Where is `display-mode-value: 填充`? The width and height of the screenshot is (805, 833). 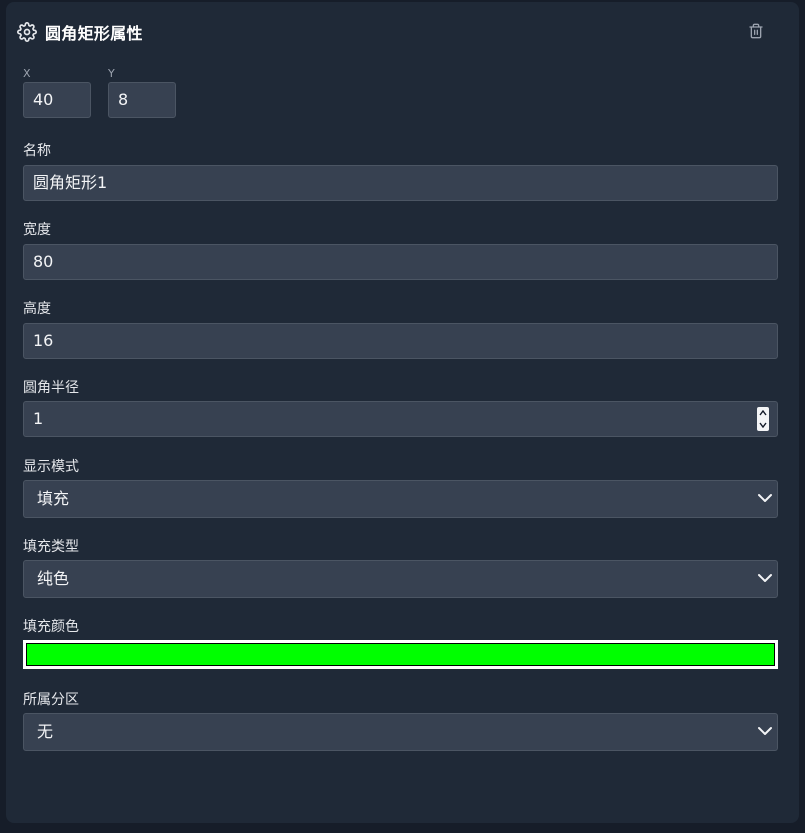
display-mode-value: 填充 is located at coordinates (53, 498).